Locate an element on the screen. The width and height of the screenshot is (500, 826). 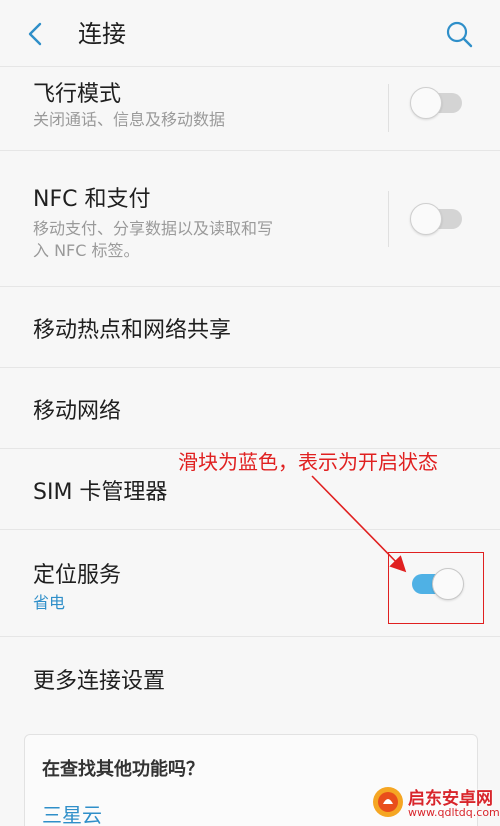
list-item-mobile-networks: 移动网络 is located at coordinates (250, 408).